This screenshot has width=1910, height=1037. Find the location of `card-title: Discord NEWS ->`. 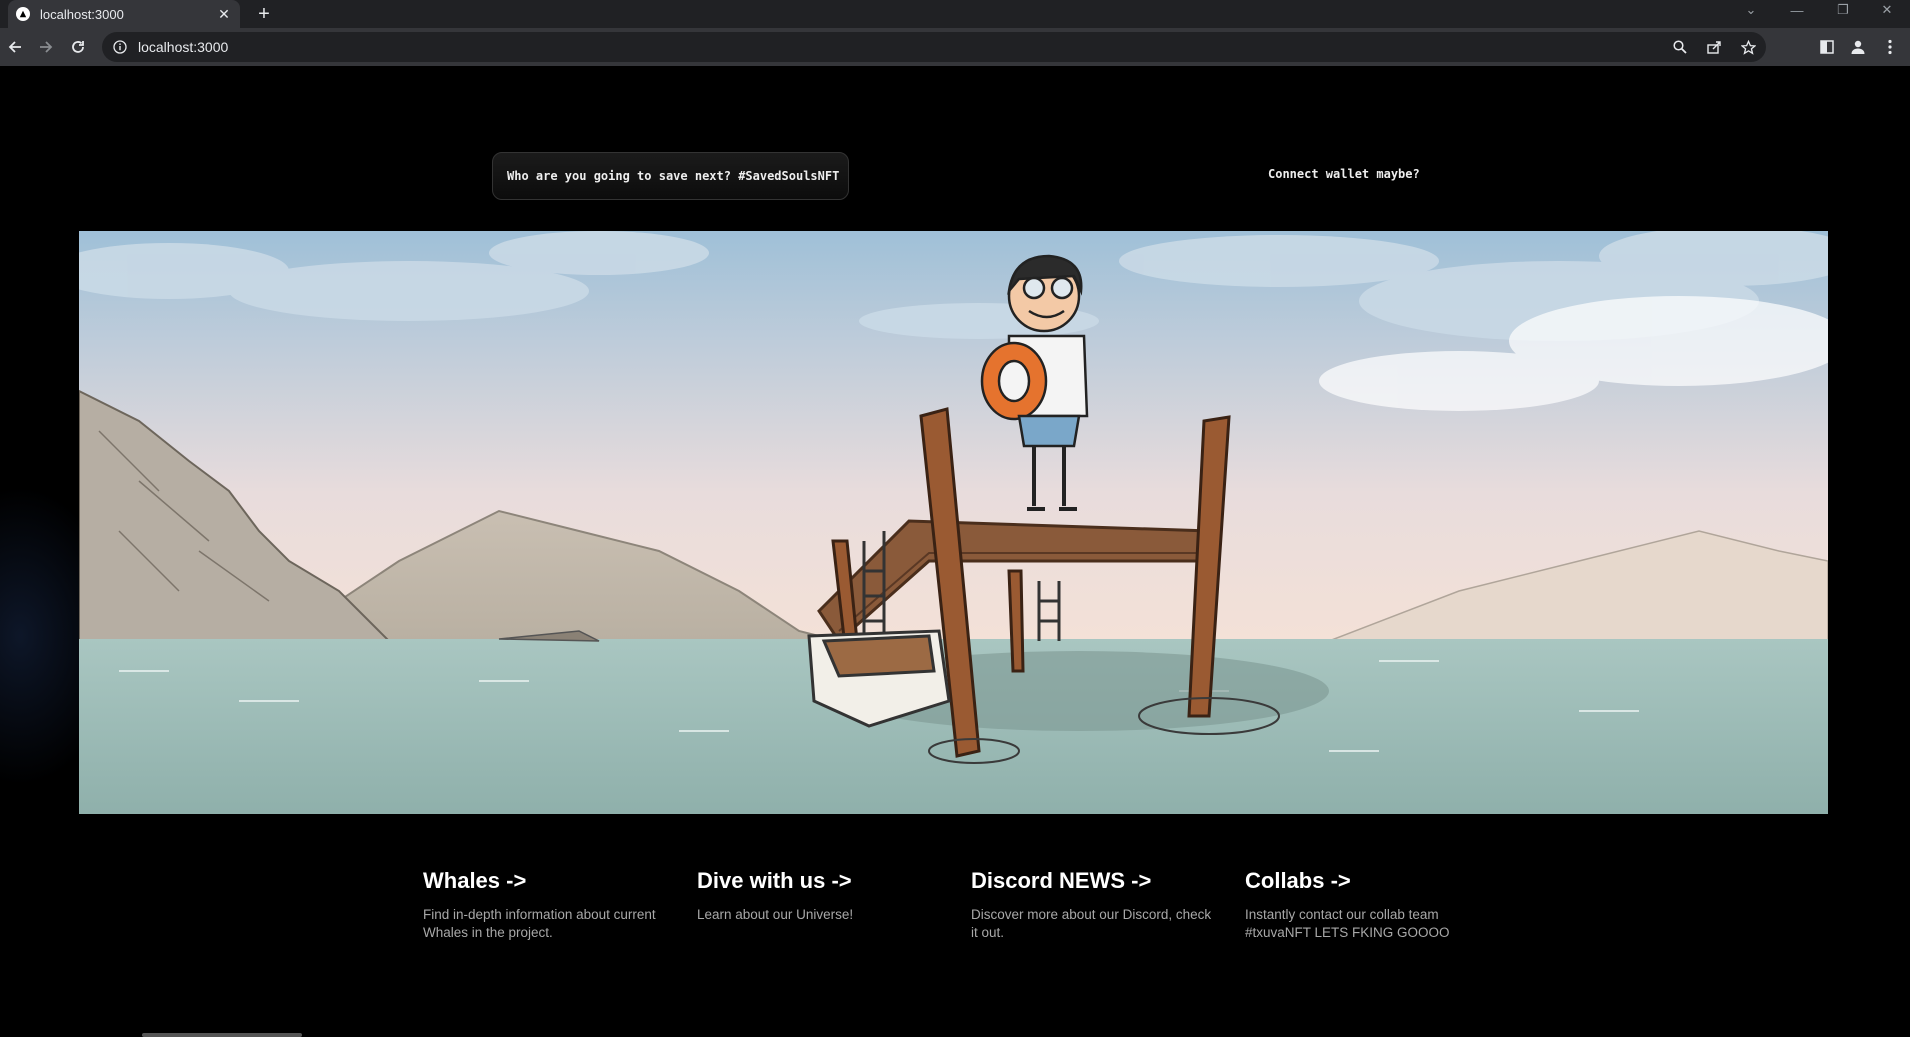

card-title: Discord NEWS -> is located at coordinates (1061, 880).